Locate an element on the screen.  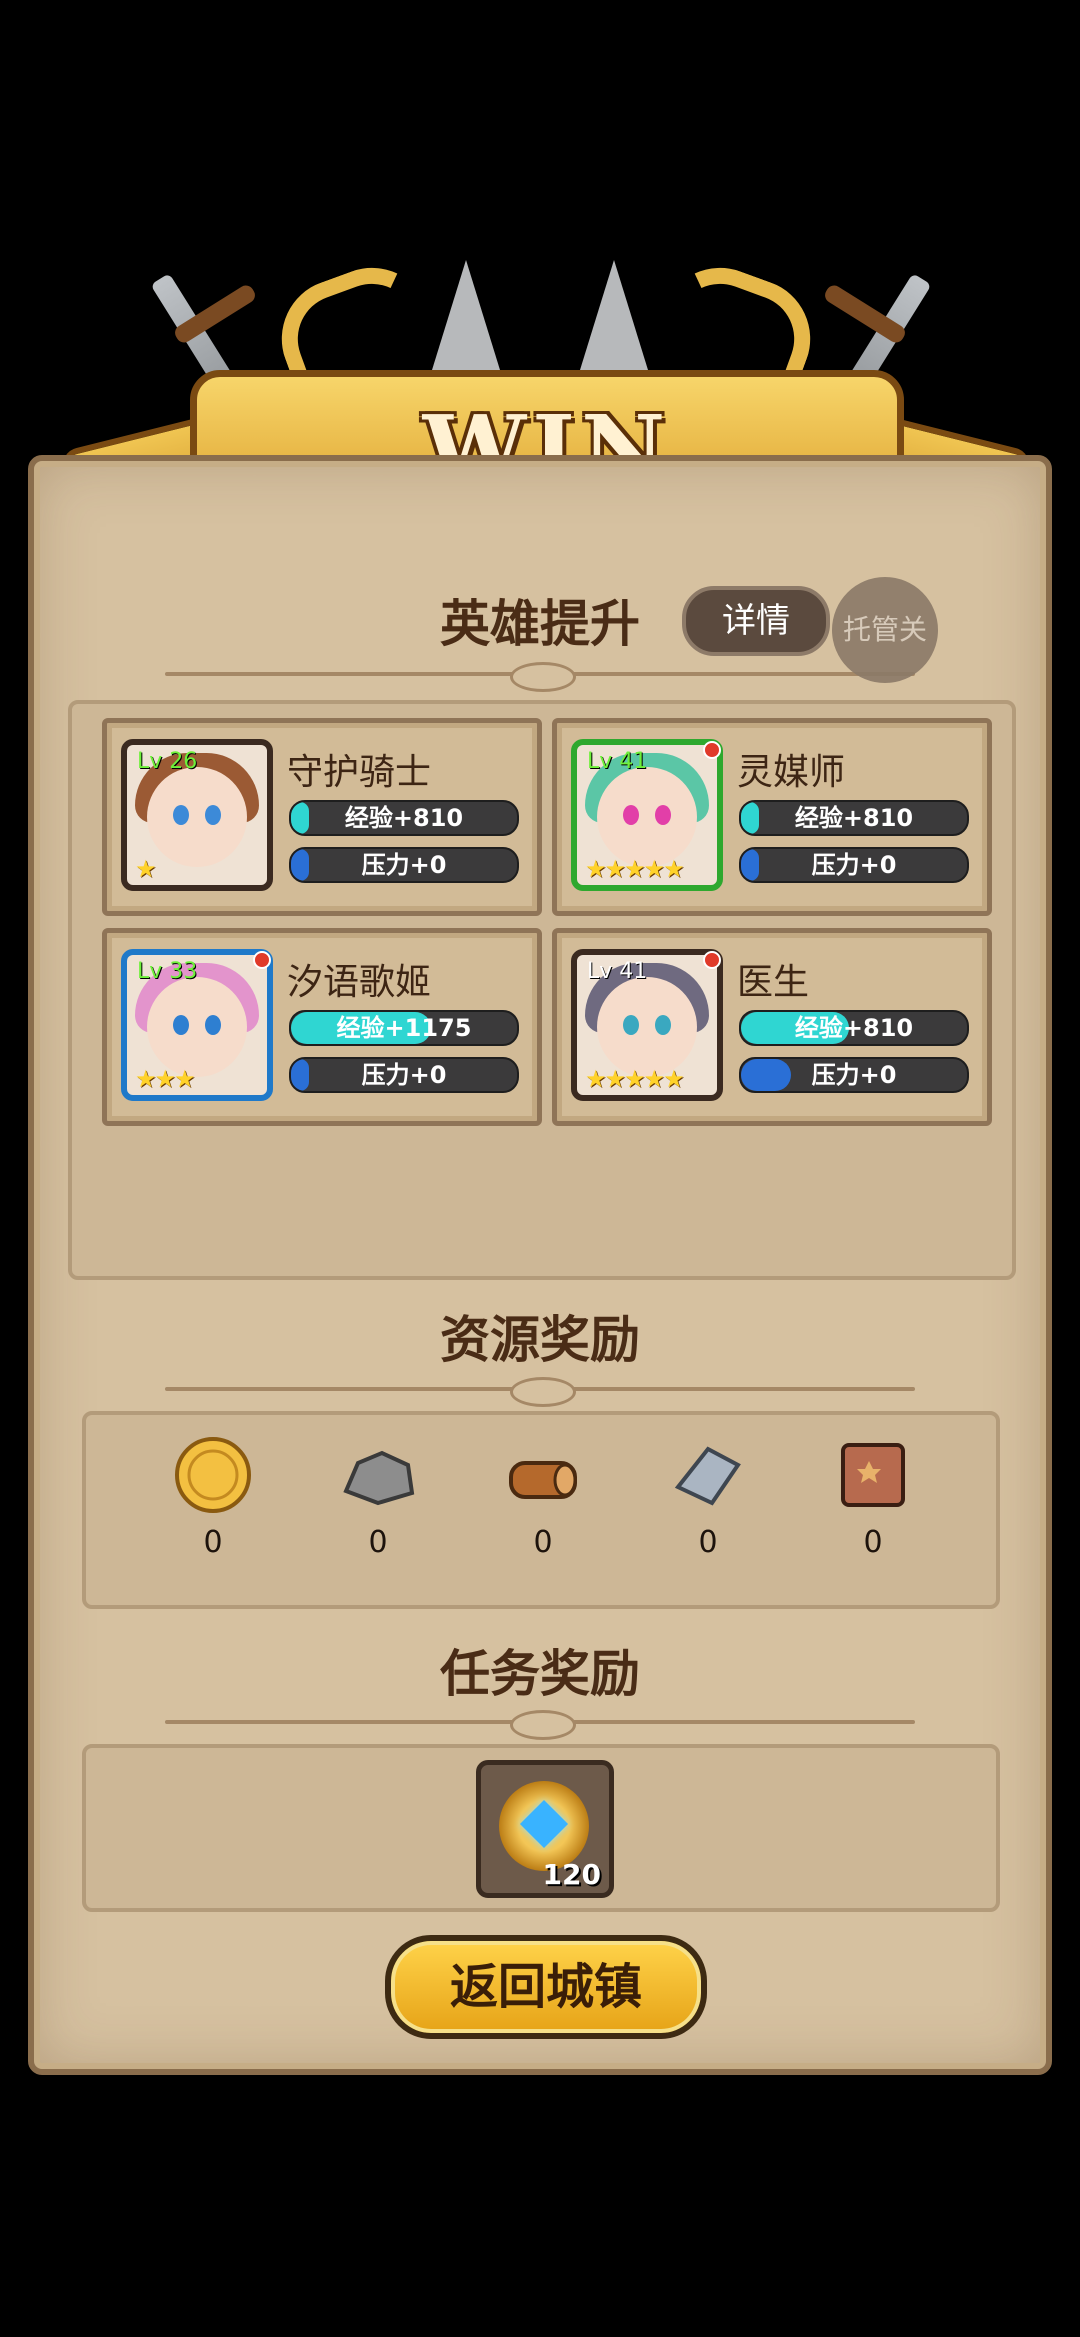
hero-stars: ★★★ is located at coordinates (165, 1079).